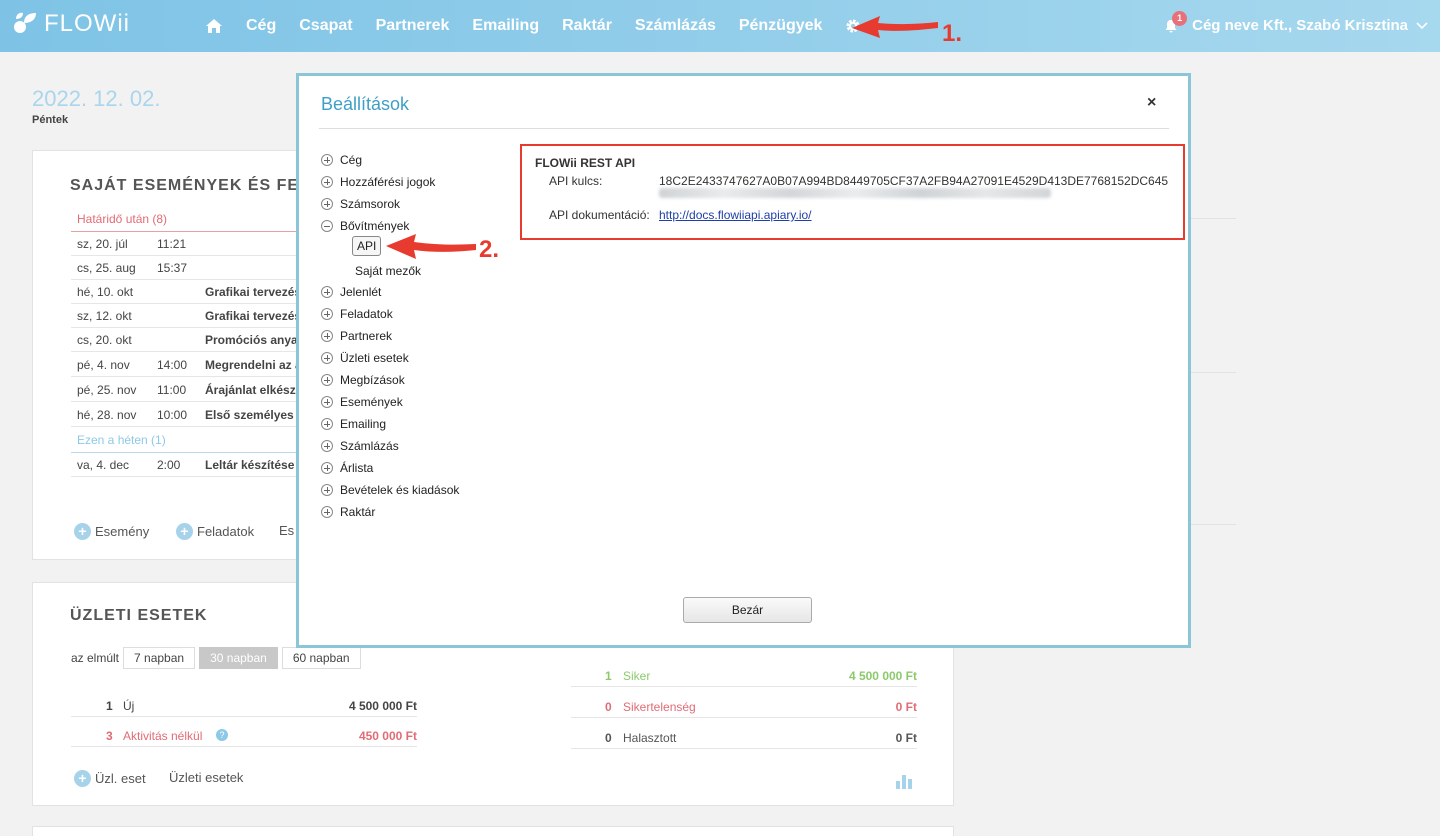 The height and width of the screenshot is (836, 1440). I want to click on logo: FLOWii, so click(71, 24).